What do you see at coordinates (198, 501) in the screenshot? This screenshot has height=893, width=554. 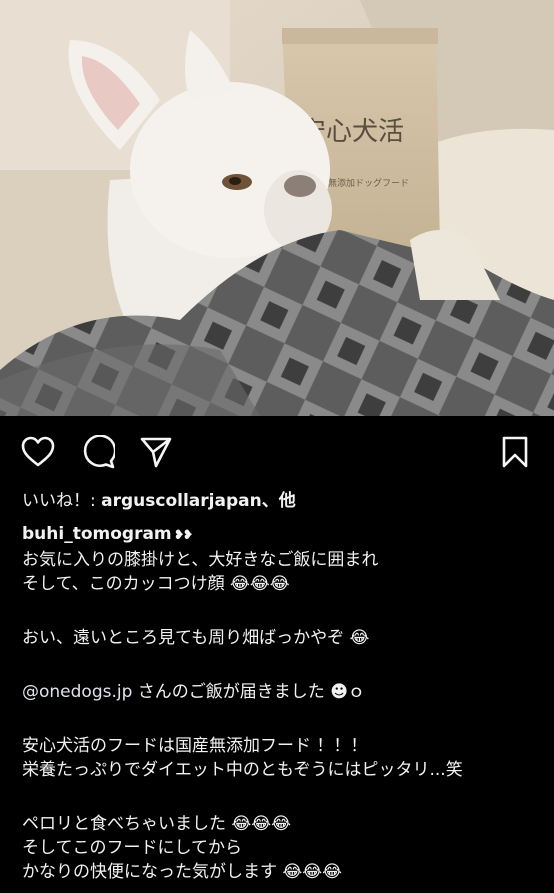 I see `likes-users: arguscollarjapan、他` at bounding box center [198, 501].